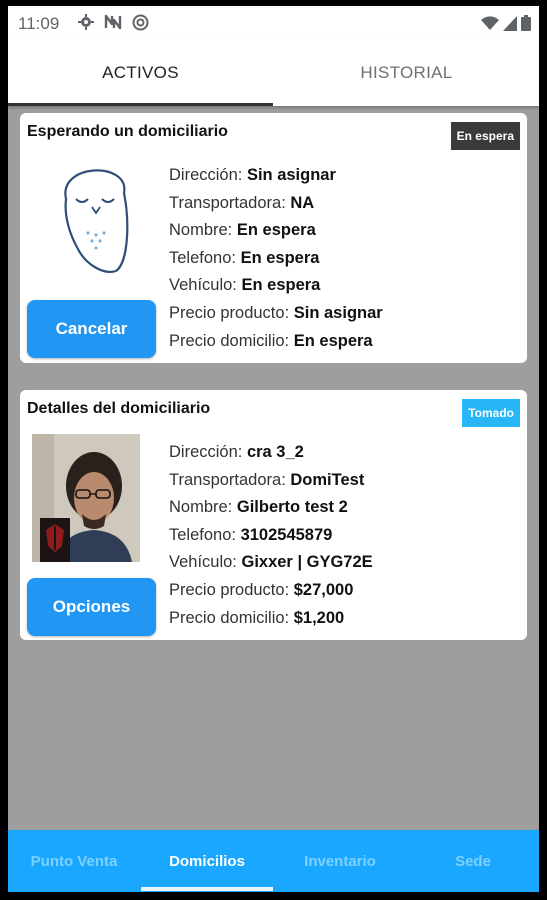 The height and width of the screenshot is (900, 547). I want to click on nav-item-sede: Sede, so click(473, 861).